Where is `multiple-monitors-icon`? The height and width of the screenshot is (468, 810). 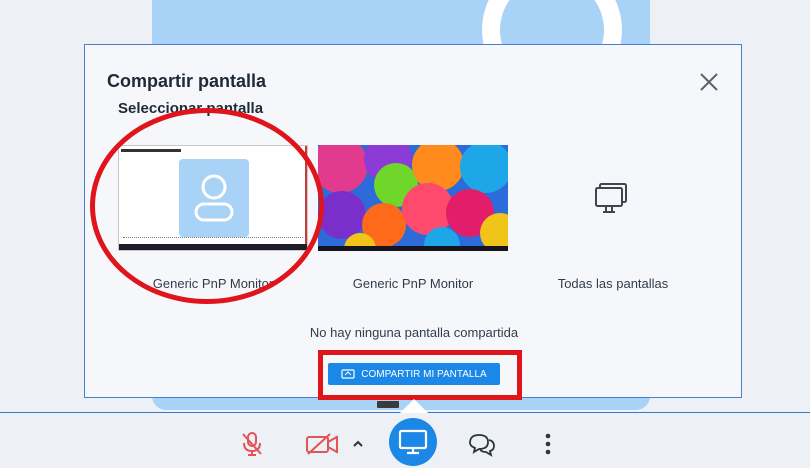
multiple-monitors-icon is located at coordinates (611, 198).